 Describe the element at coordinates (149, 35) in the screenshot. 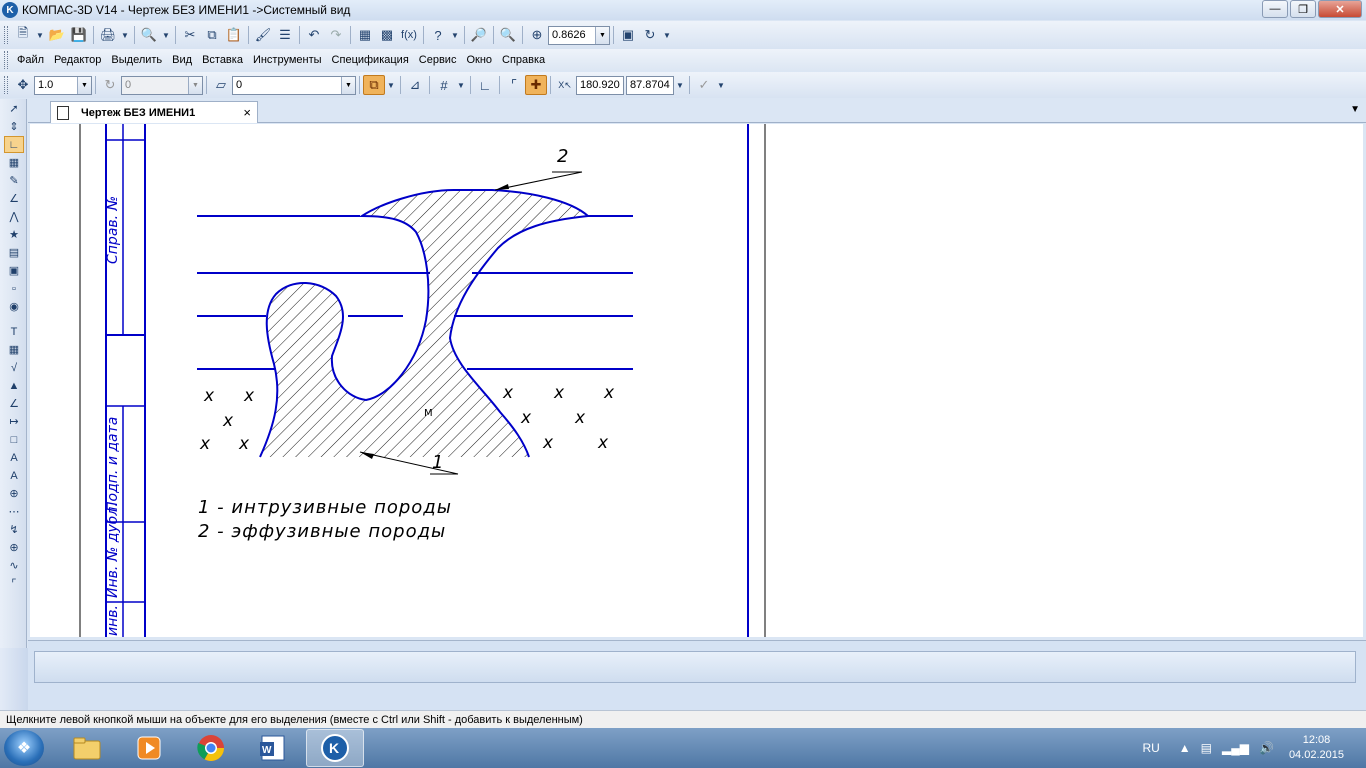

I see `preview-icon: 🔍` at that location.